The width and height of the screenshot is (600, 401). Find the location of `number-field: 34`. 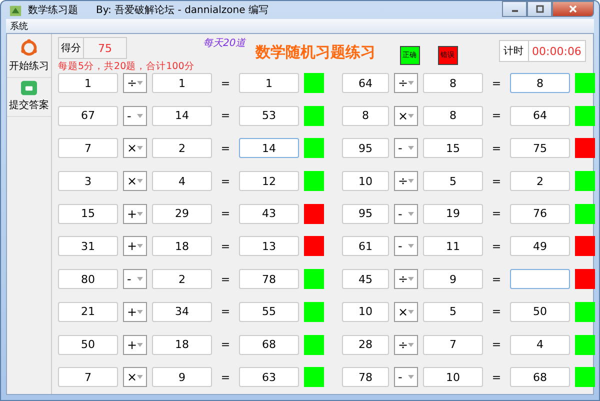

number-field: 34 is located at coordinates (182, 312).